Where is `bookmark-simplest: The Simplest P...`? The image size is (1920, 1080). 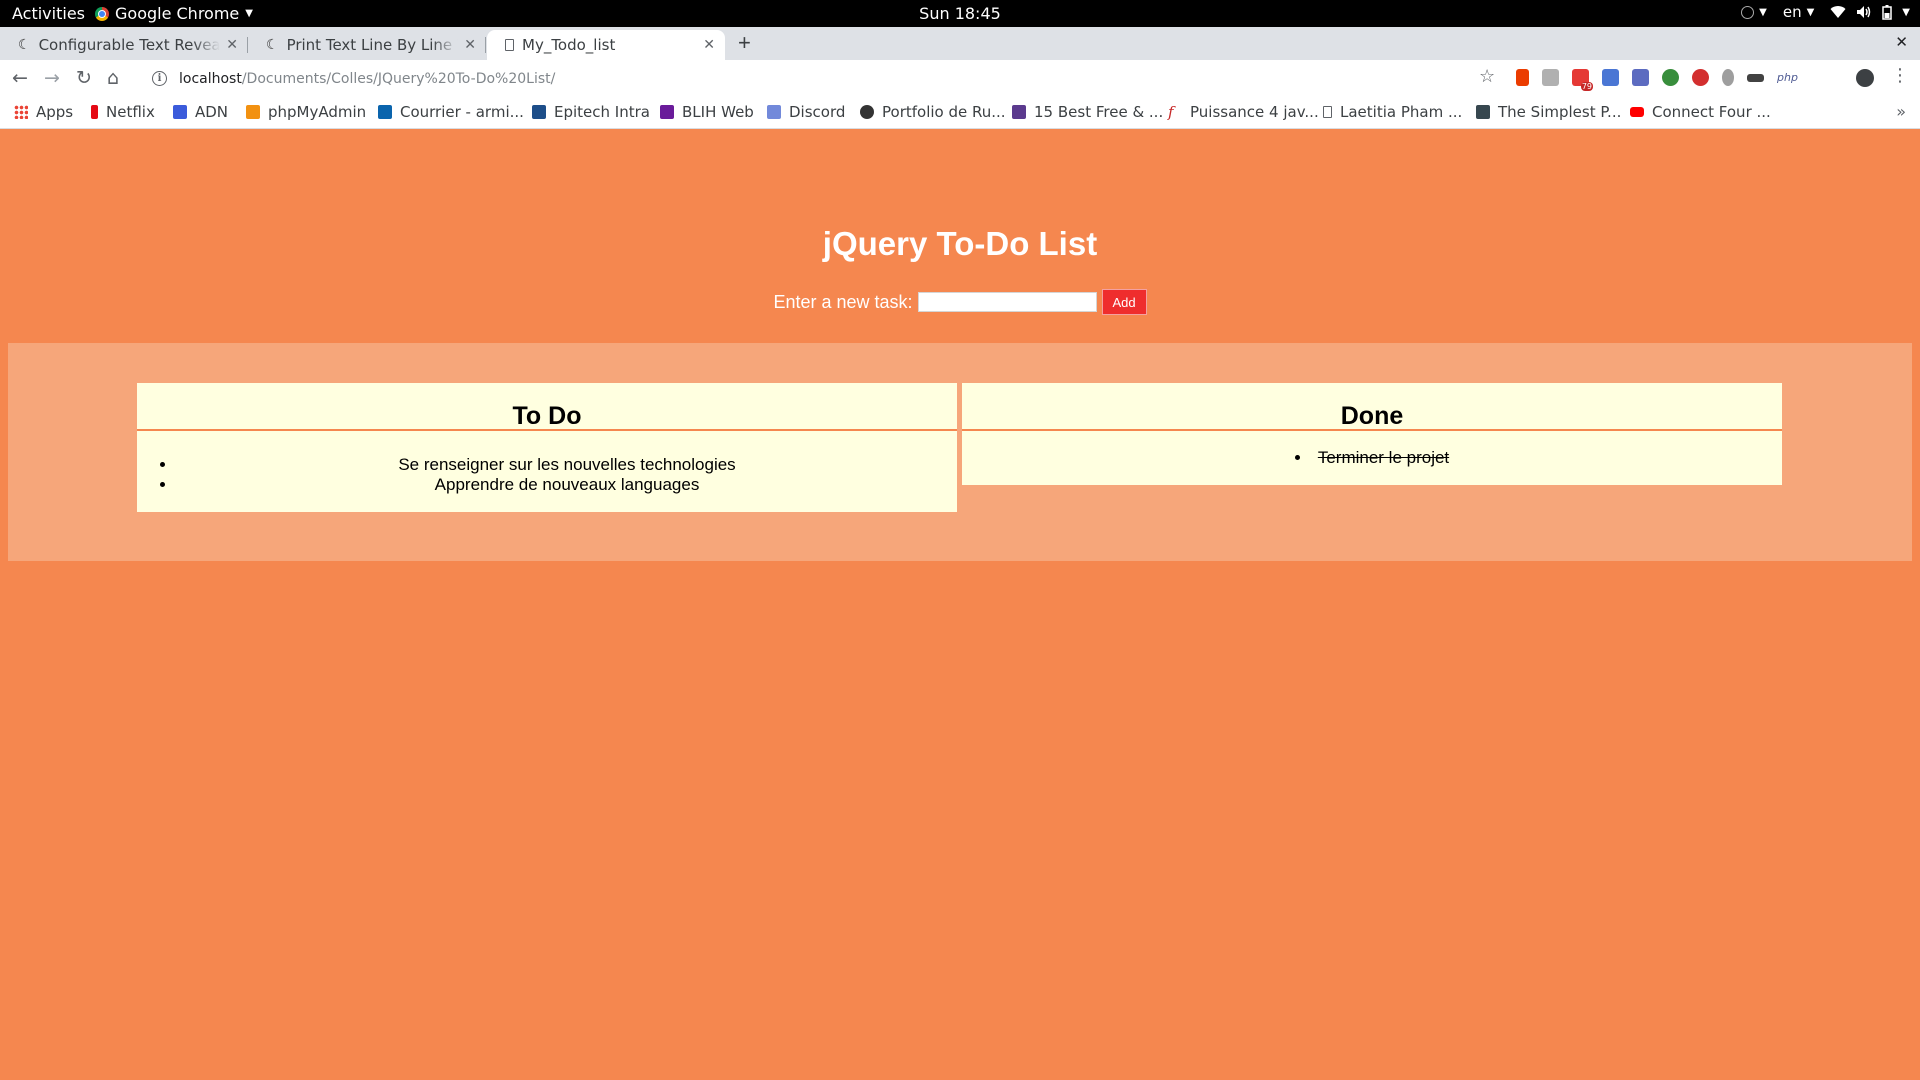 bookmark-simplest: The Simplest P... is located at coordinates (1548, 112).